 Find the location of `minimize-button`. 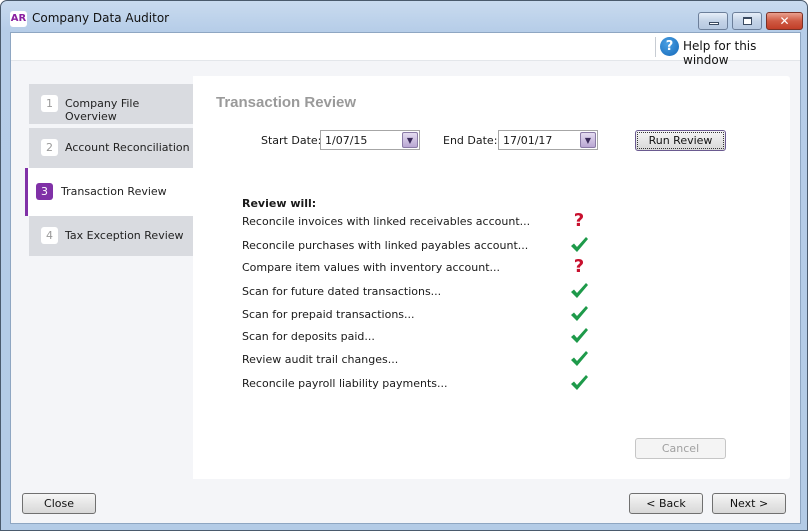

minimize-button is located at coordinates (713, 21).